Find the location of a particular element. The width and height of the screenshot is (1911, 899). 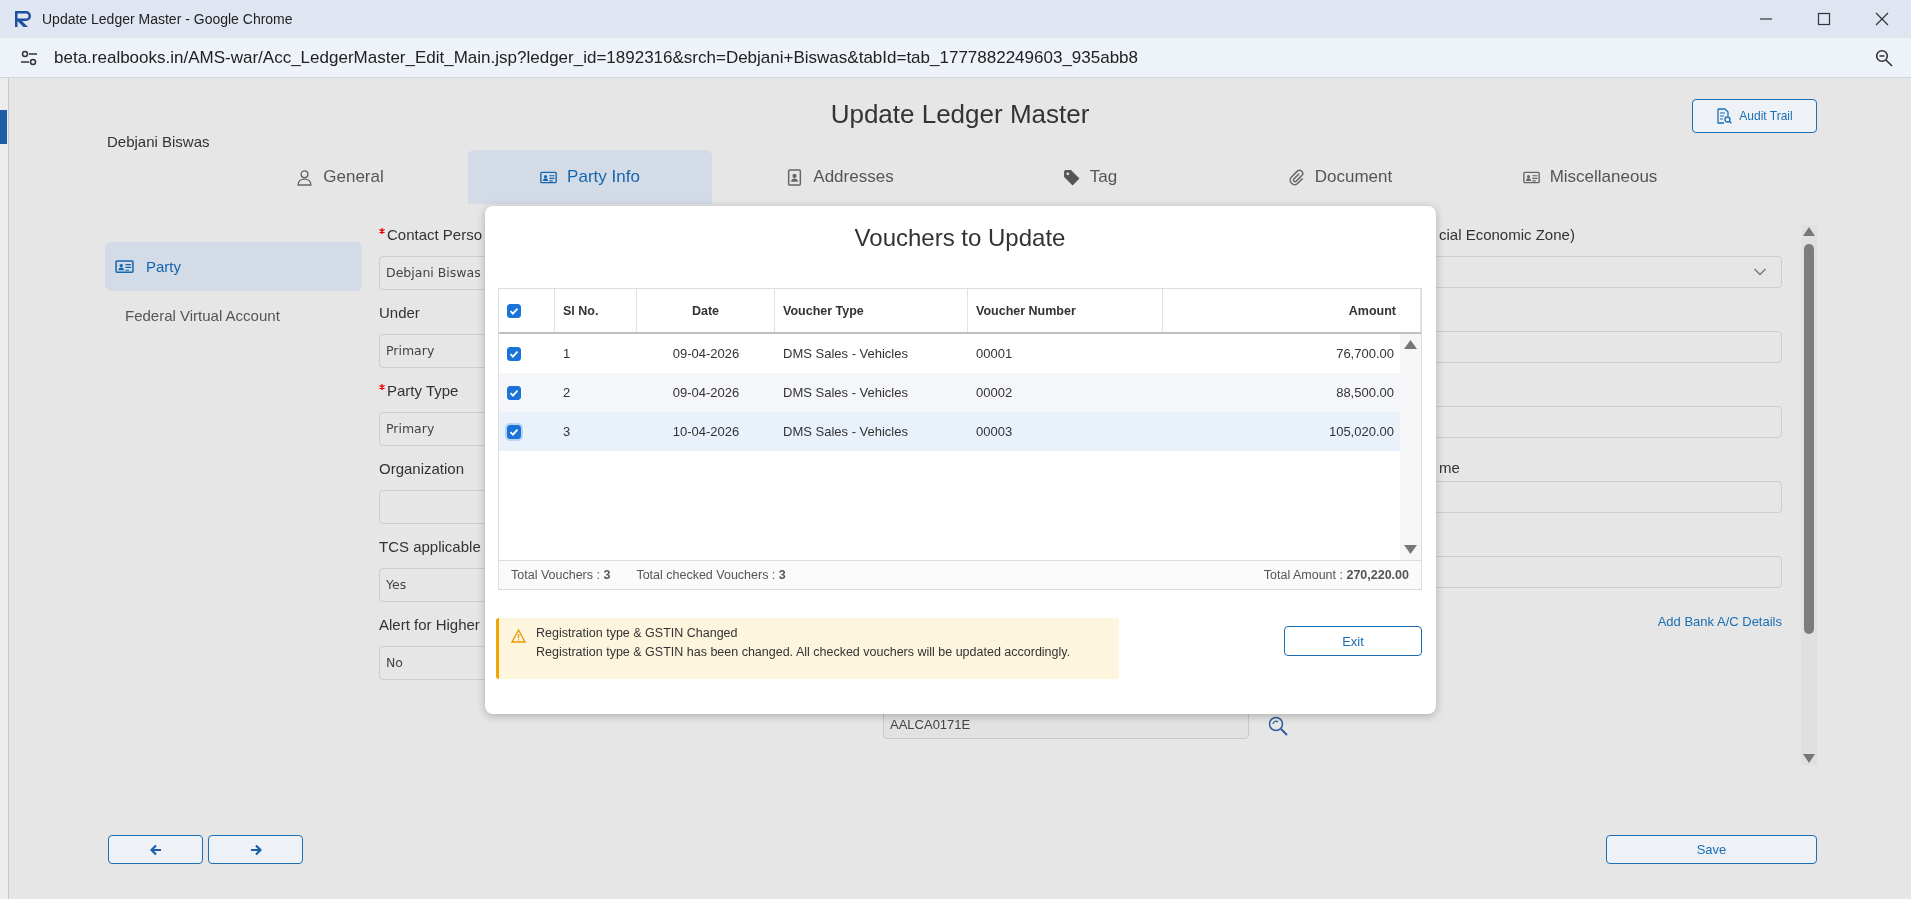

page-title: Update Ledger Master is located at coordinates (960, 115).